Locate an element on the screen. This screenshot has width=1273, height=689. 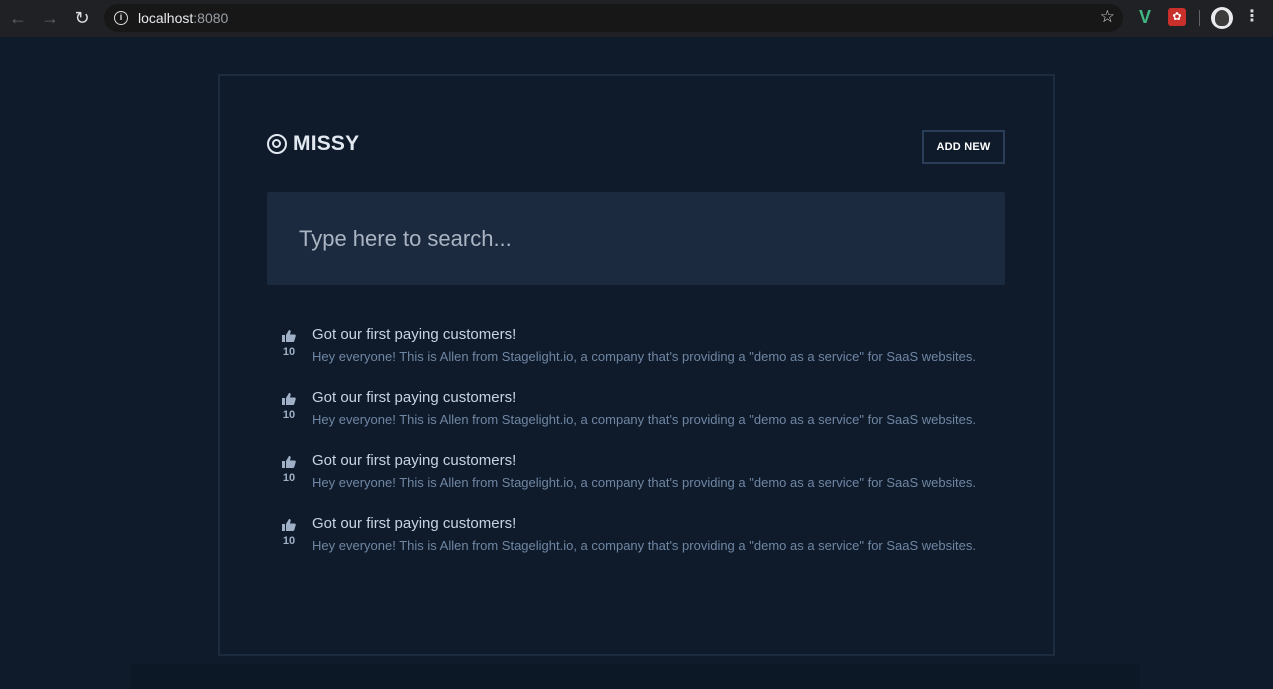
target-icon is located at coordinates (277, 144).